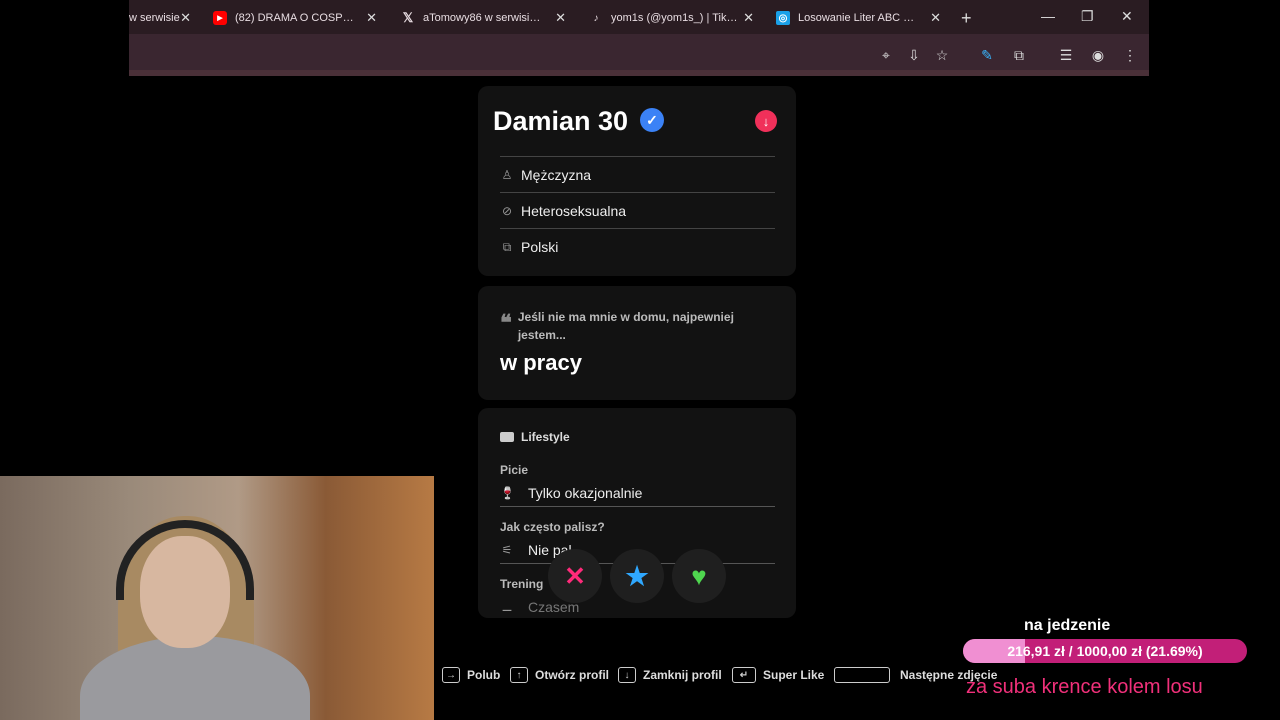 The image size is (1280, 720). What do you see at coordinates (639, 55) in the screenshot?
I see `address-bar` at bounding box center [639, 55].